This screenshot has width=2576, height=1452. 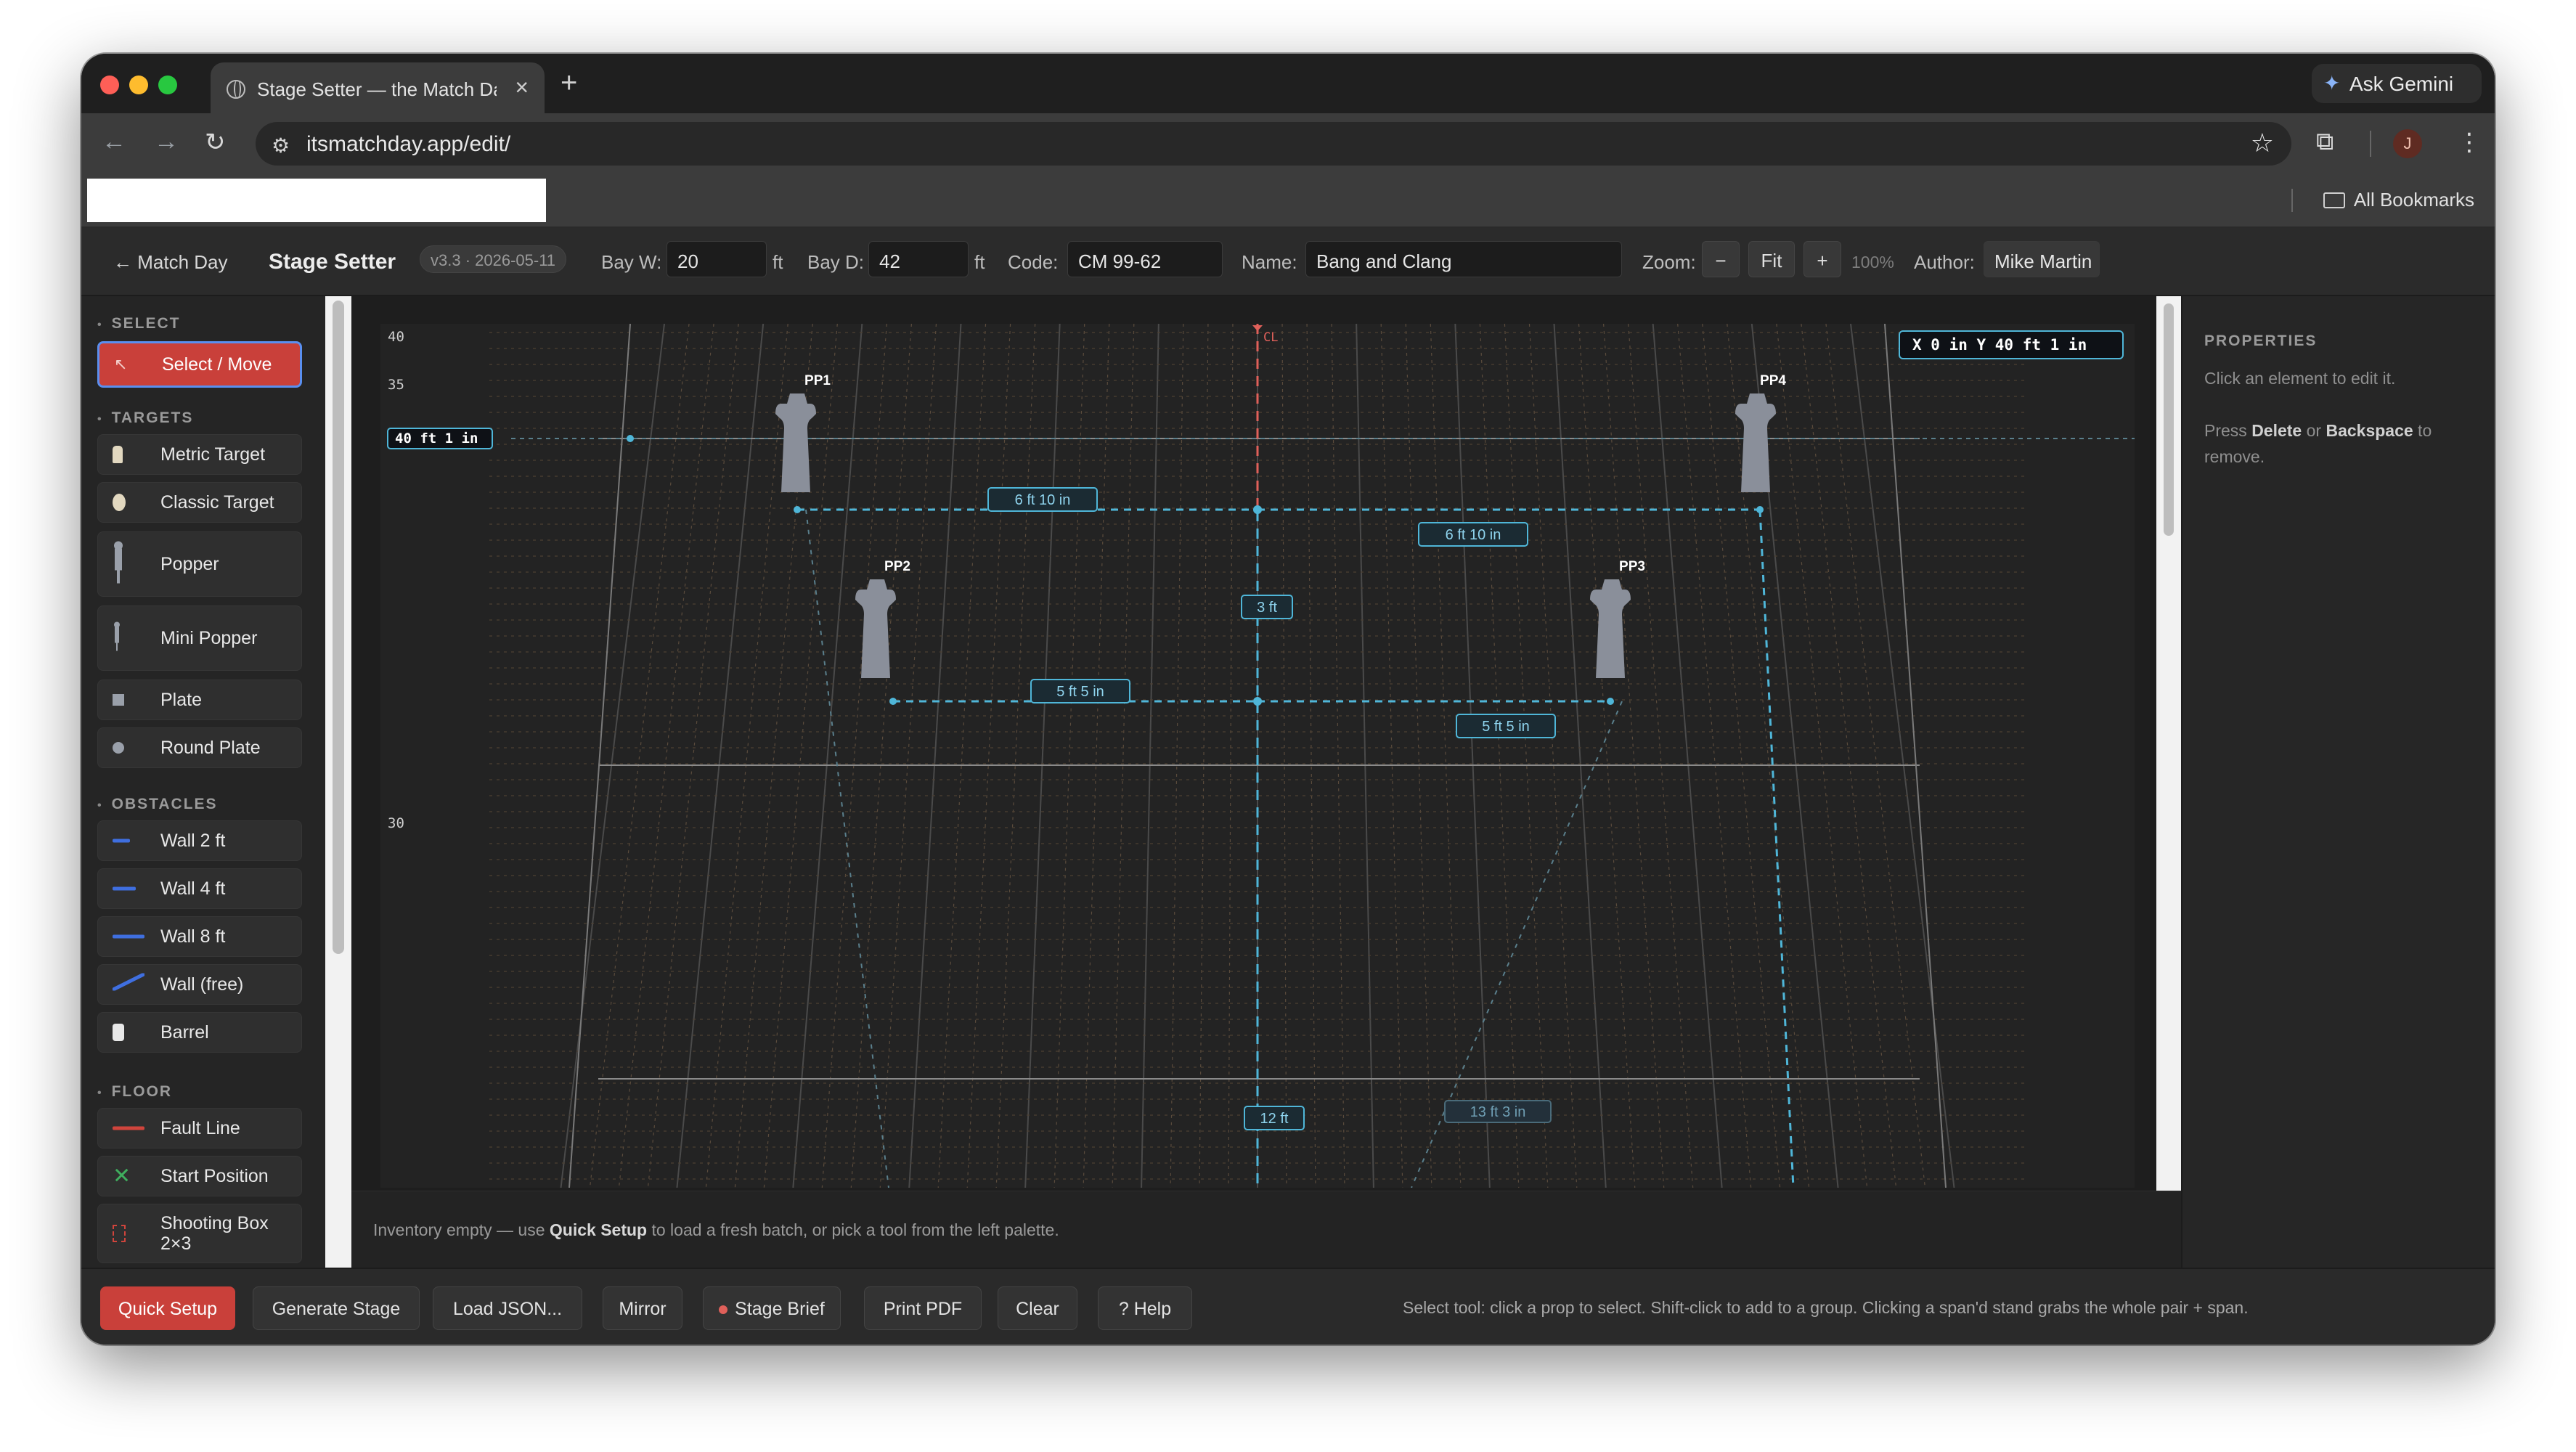 I want to click on clear-button: Clear, so click(x=1037, y=1308).